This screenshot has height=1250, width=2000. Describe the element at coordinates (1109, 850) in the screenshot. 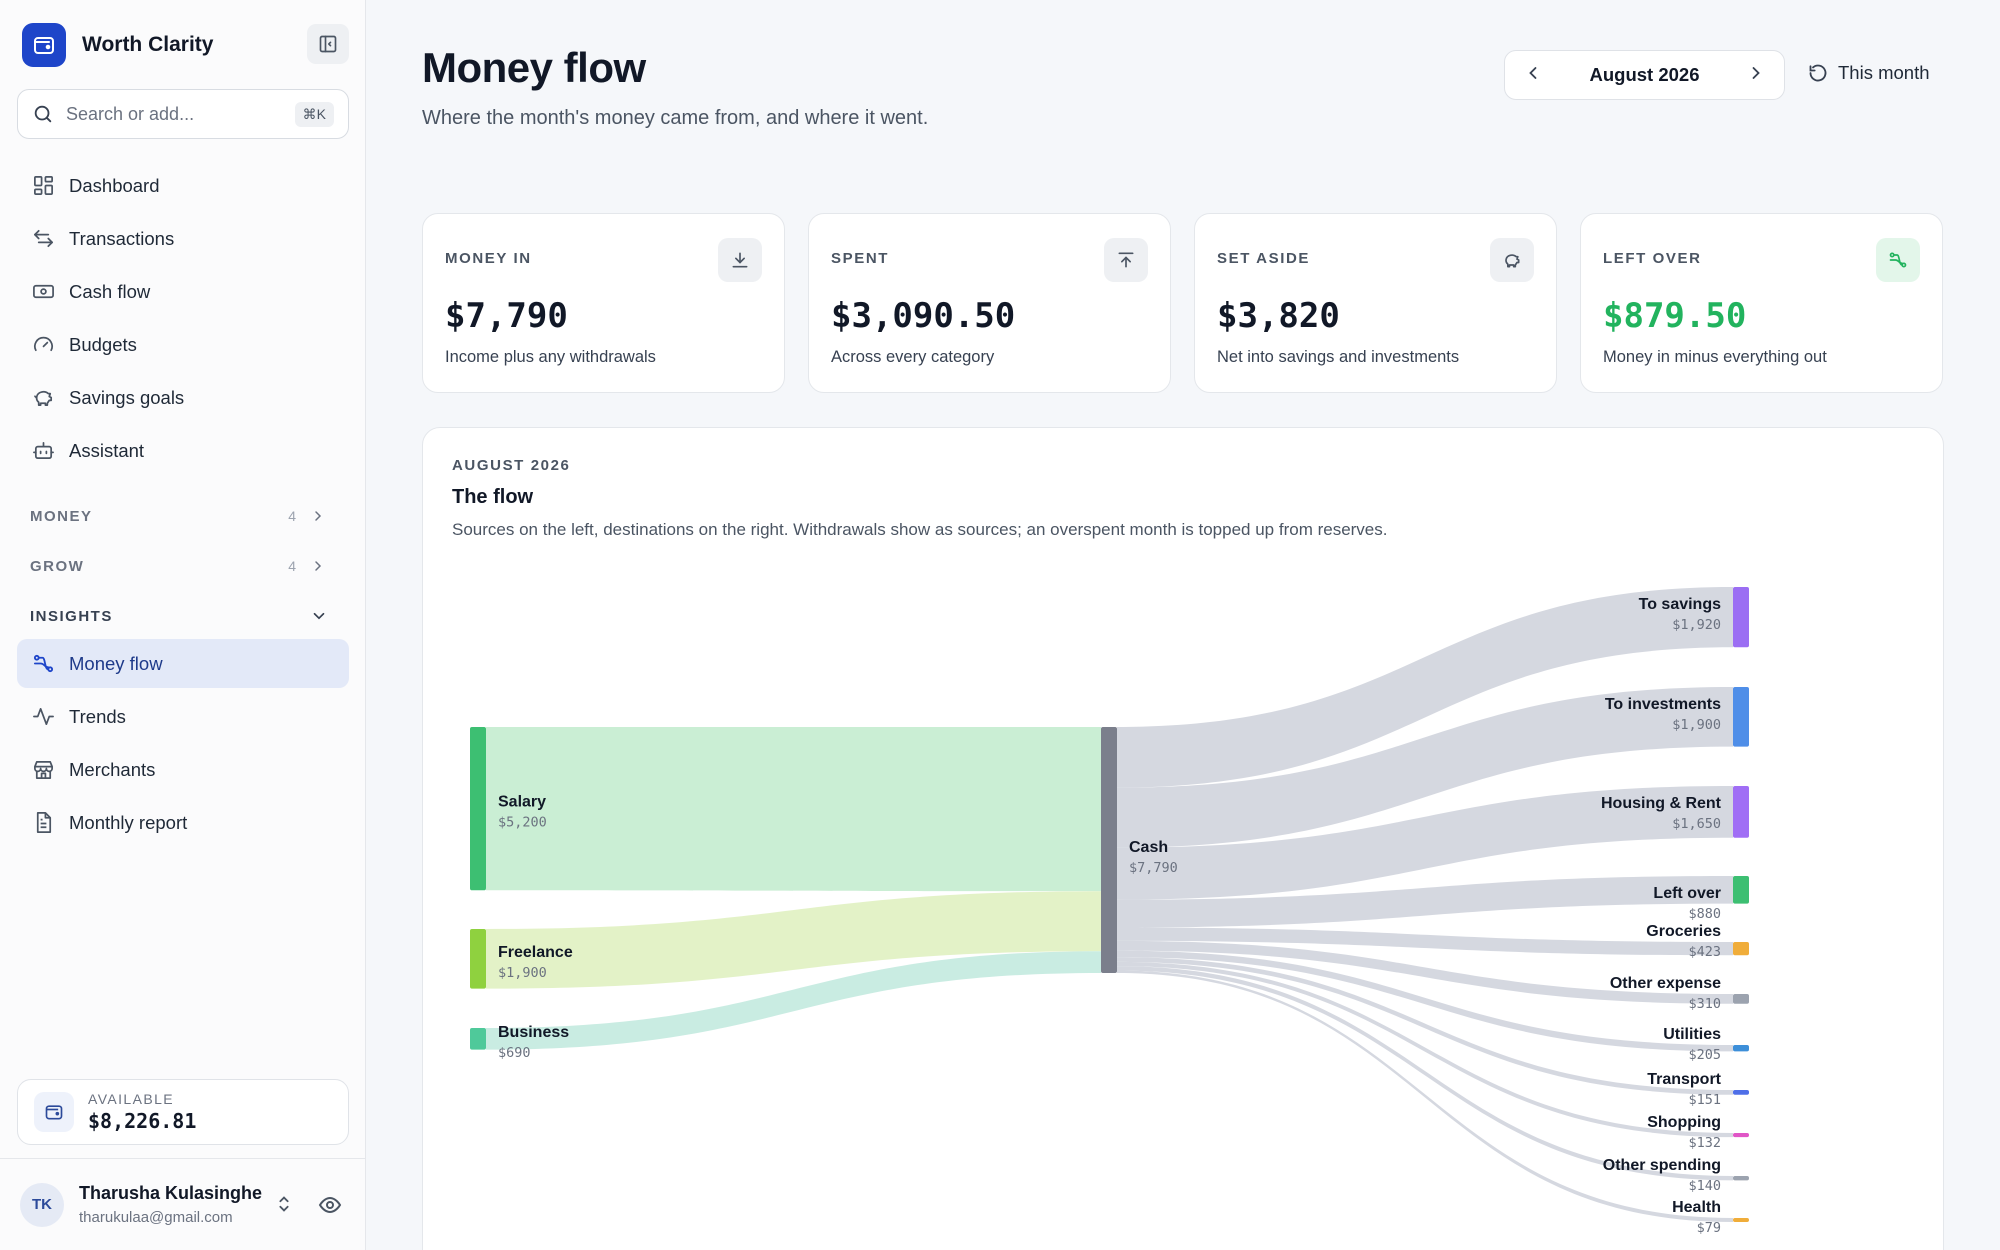

I see `node-cash` at that location.